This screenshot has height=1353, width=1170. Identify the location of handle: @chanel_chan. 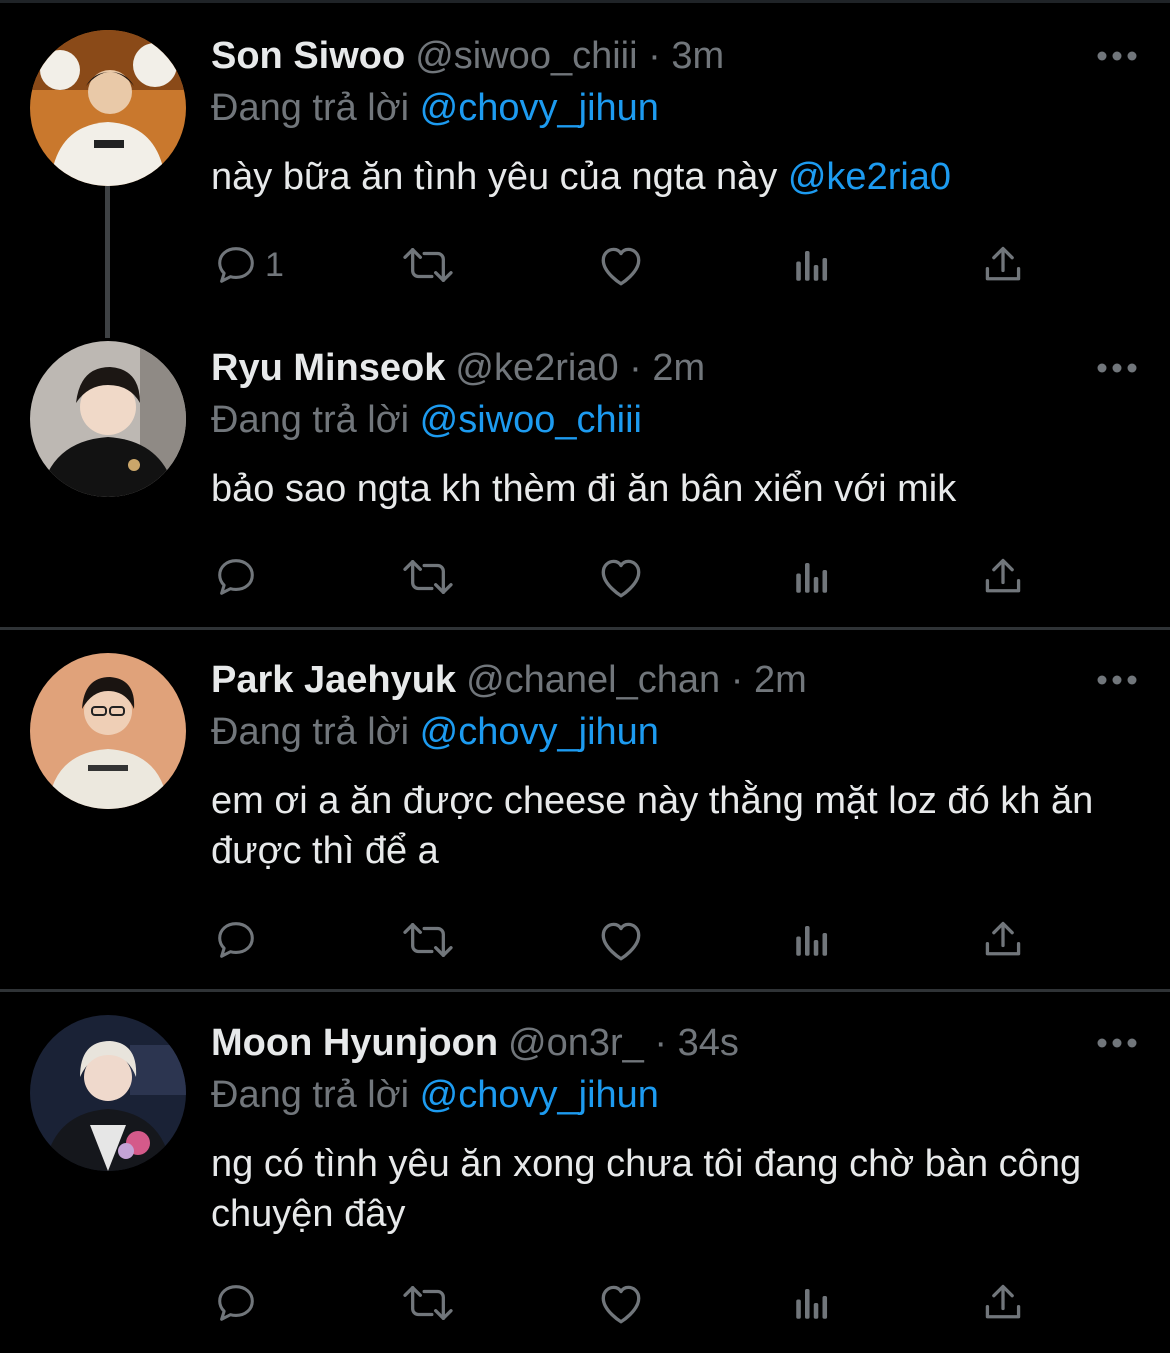
(593, 680).